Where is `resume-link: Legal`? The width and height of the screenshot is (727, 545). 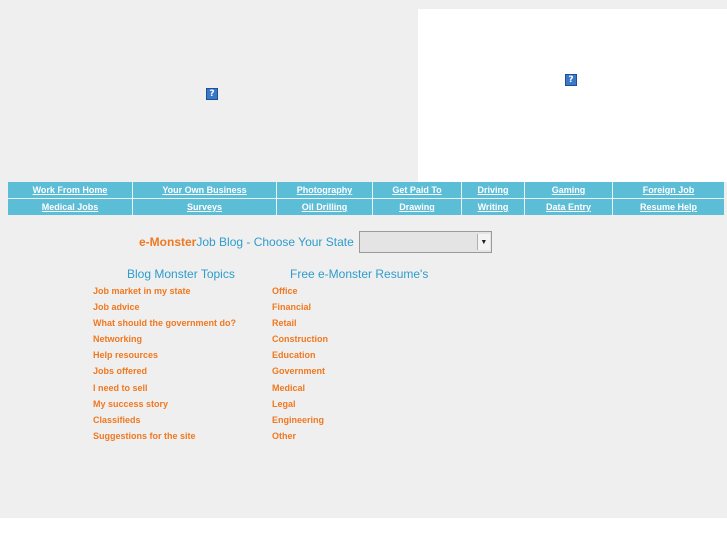
resume-link: Legal is located at coordinates (300, 404).